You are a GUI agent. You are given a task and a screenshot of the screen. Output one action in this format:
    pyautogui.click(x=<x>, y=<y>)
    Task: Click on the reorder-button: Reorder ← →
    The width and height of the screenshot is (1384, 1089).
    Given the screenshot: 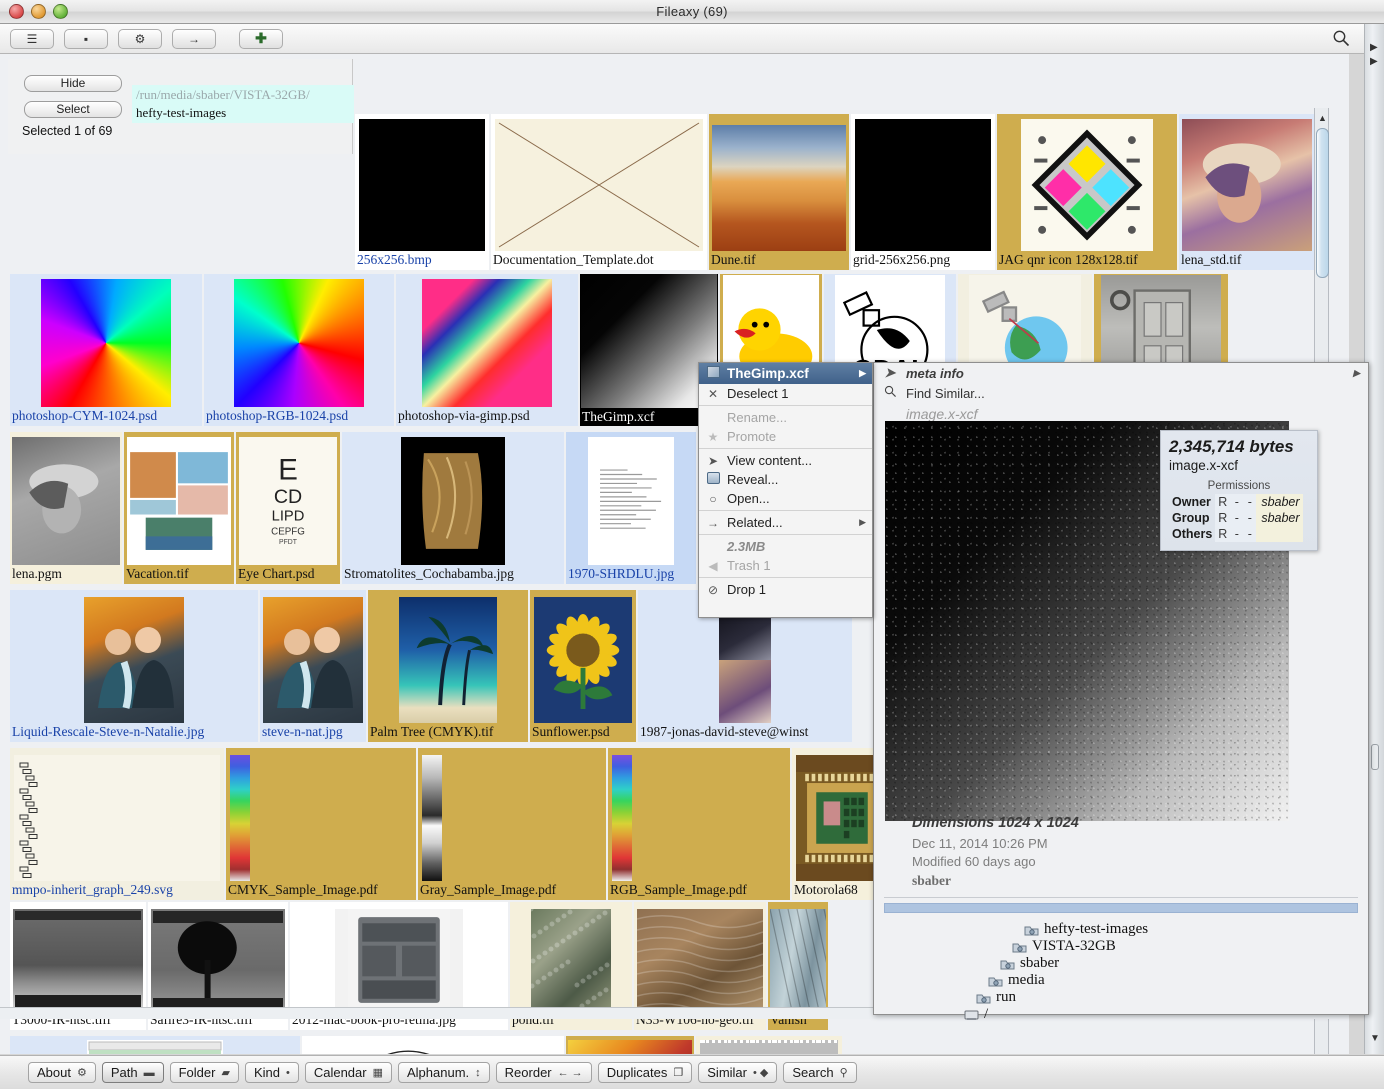 What is the action you would take?
    pyautogui.click(x=543, y=1072)
    